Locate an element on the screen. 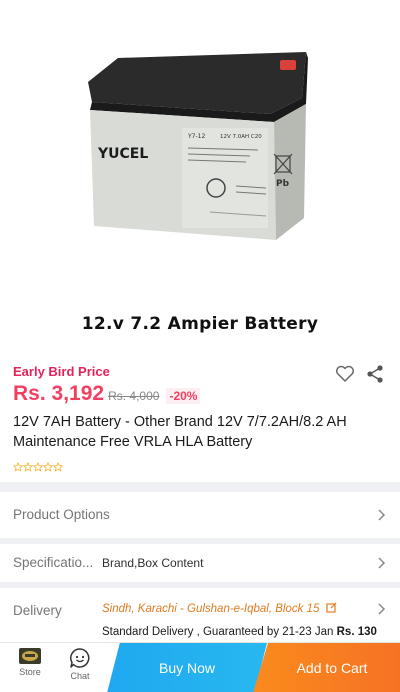 Image resolution: width=400 pixels, height=692 pixels. current-price: Rs. 3,192 is located at coordinates (59, 393).